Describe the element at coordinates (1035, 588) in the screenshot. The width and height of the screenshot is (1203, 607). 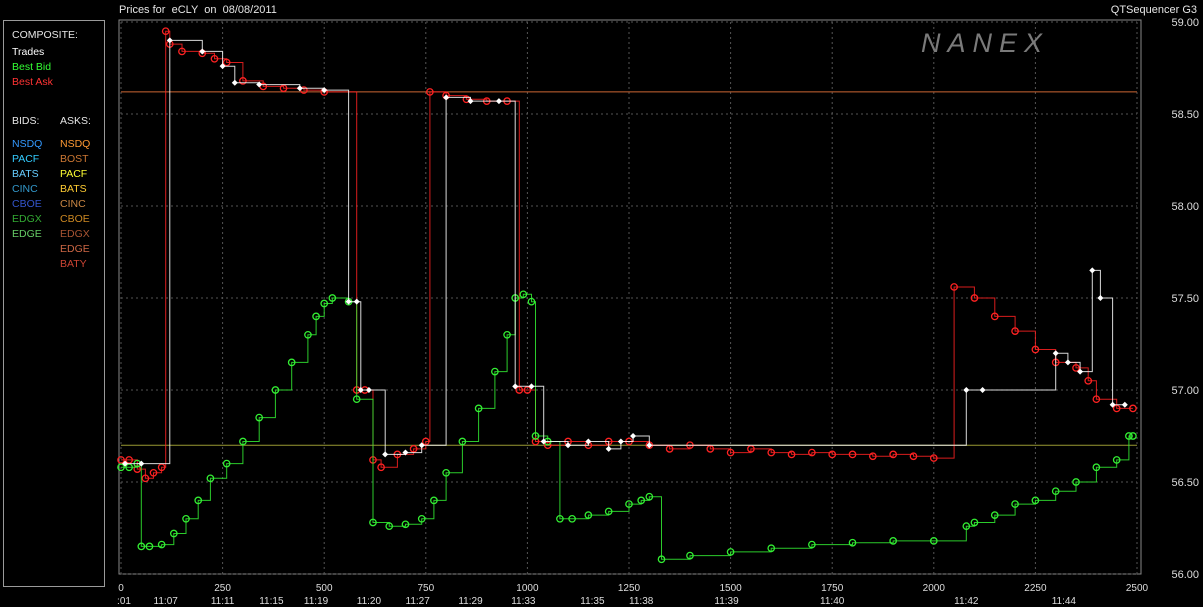
I see `x-tick-label: 2250` at that location.